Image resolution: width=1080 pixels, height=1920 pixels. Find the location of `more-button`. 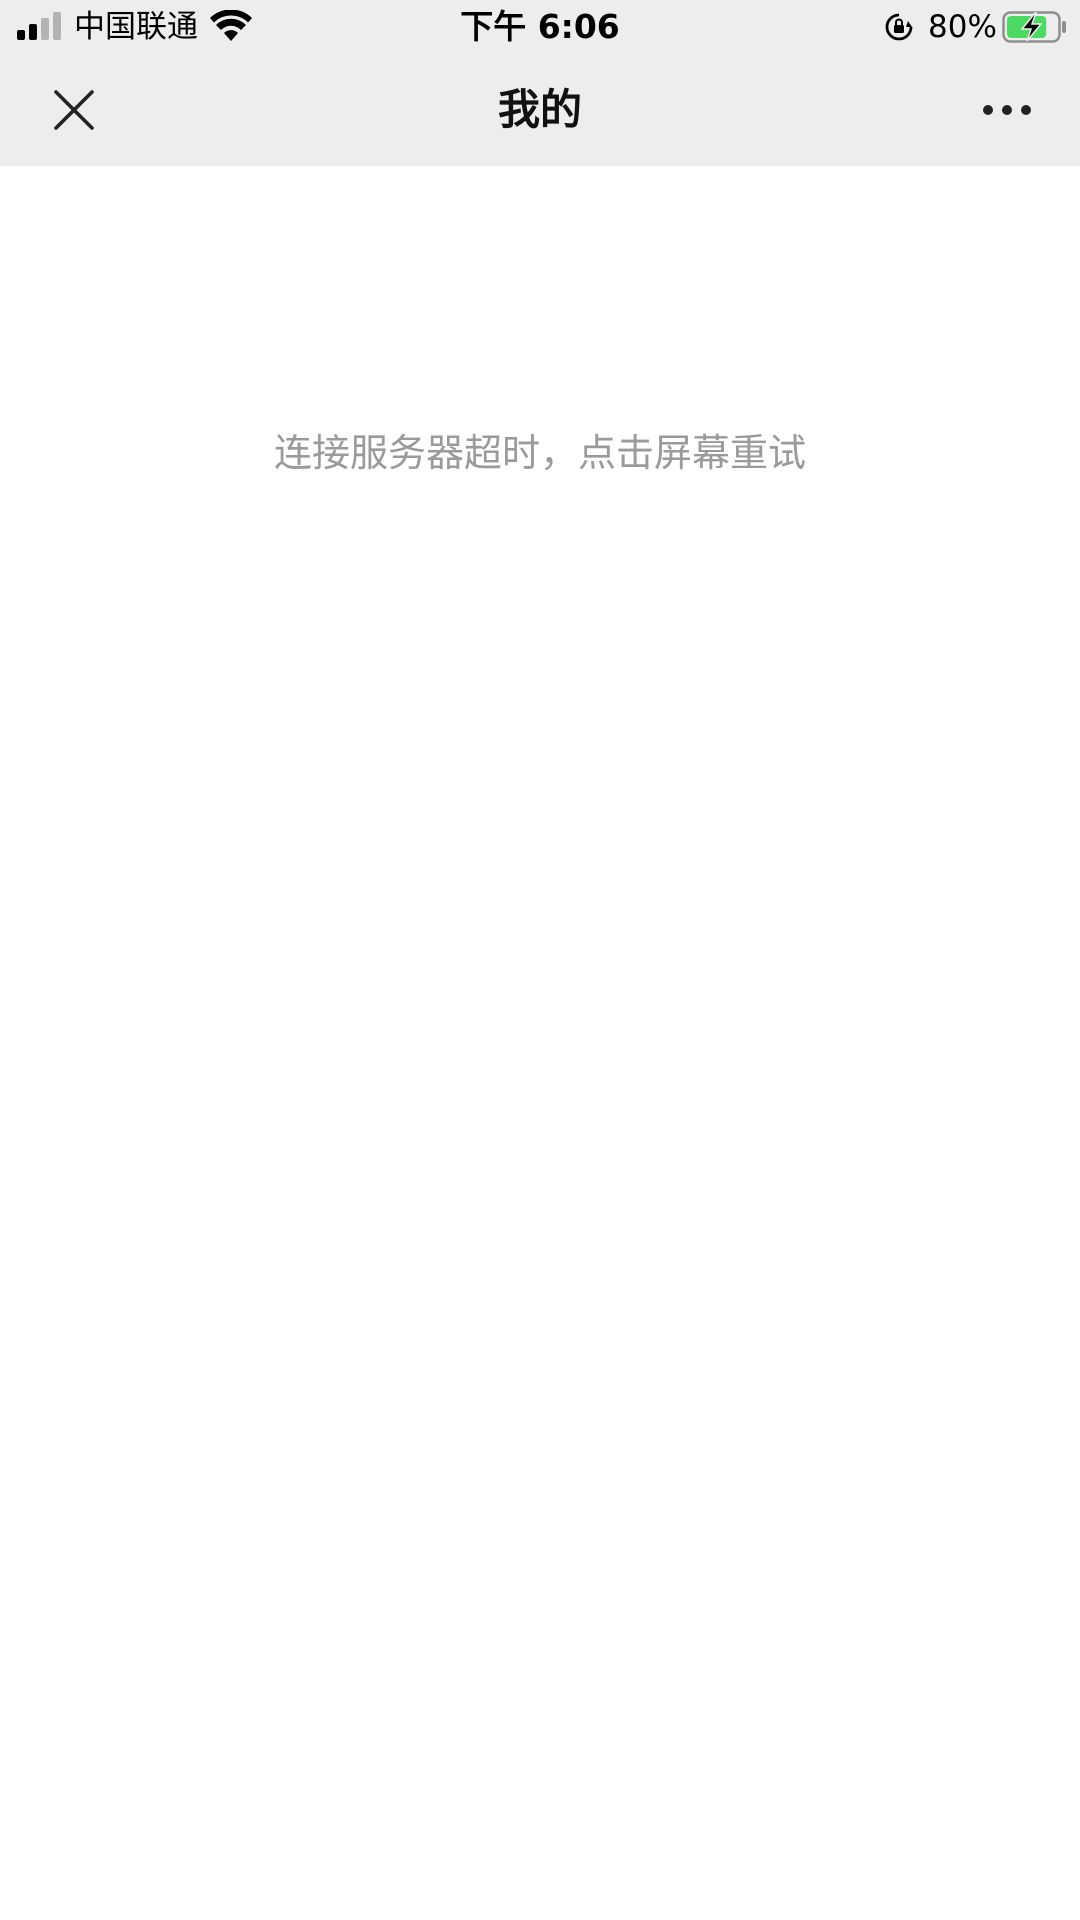

more-button is located at coordinates (1007, 110).